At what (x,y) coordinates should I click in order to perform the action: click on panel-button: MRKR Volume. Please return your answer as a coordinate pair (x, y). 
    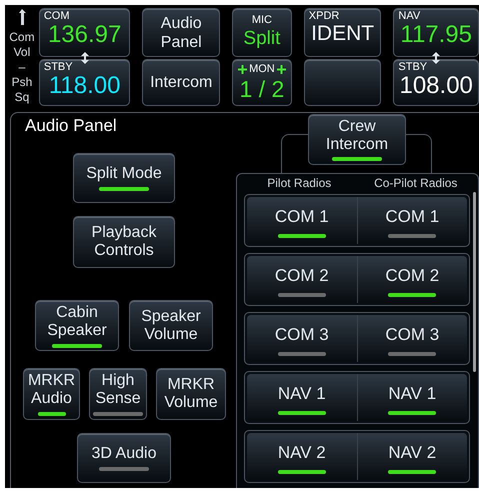
    Looking at the image, I should click on (191, 394).